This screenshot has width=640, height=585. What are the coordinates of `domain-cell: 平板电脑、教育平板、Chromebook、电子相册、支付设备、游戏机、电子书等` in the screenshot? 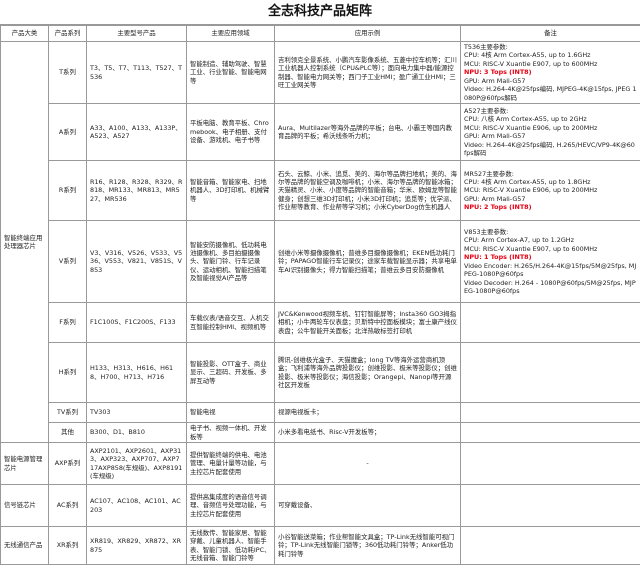 It's located at (230, 132).